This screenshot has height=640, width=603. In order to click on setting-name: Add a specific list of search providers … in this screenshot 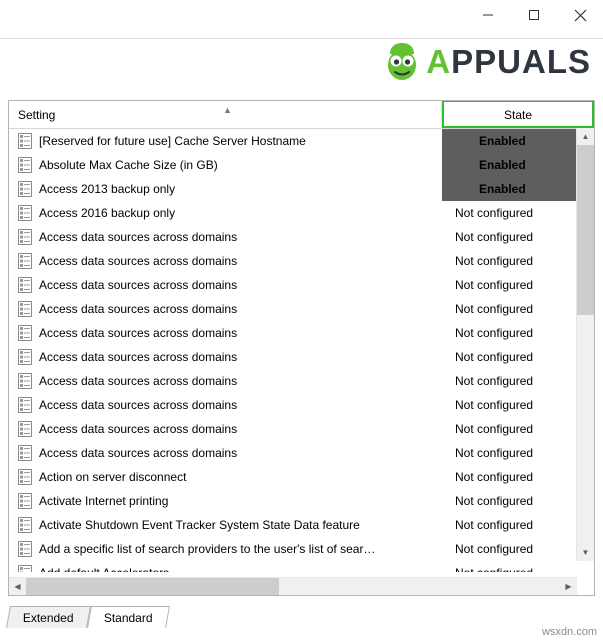, I will do `click(207, 549)`.